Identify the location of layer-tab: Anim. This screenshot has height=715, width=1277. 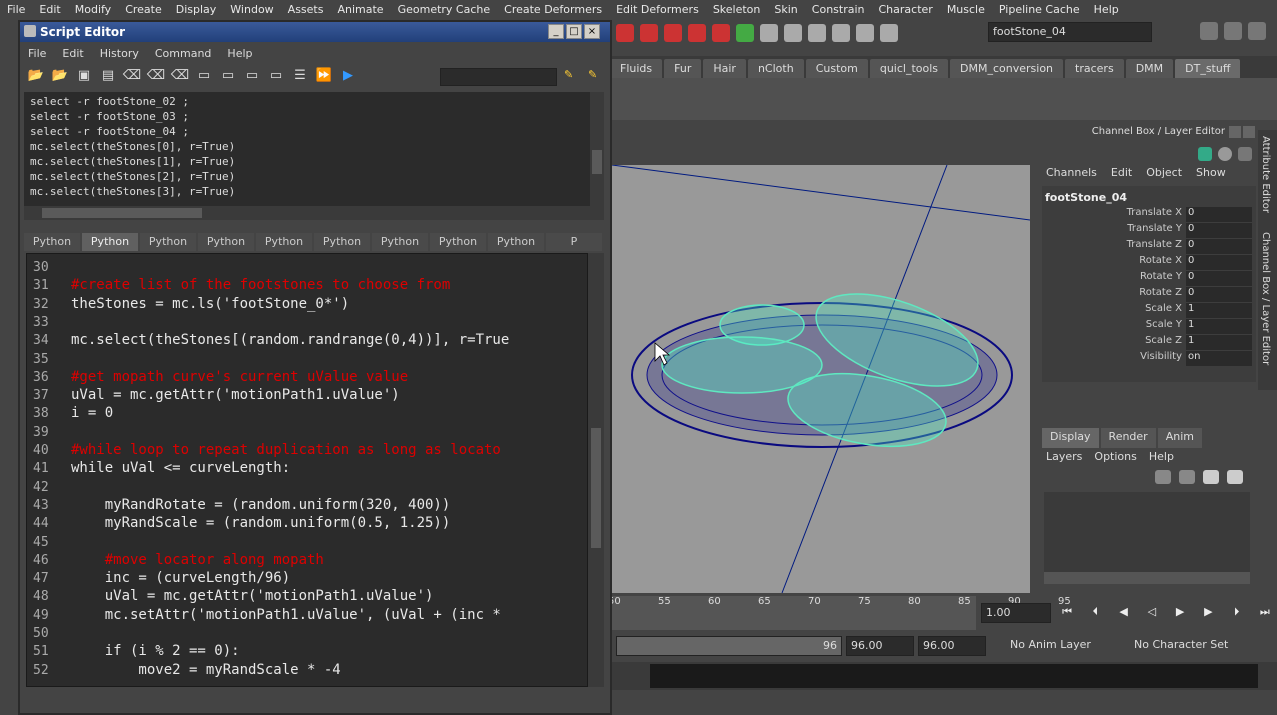
(1179, 438).